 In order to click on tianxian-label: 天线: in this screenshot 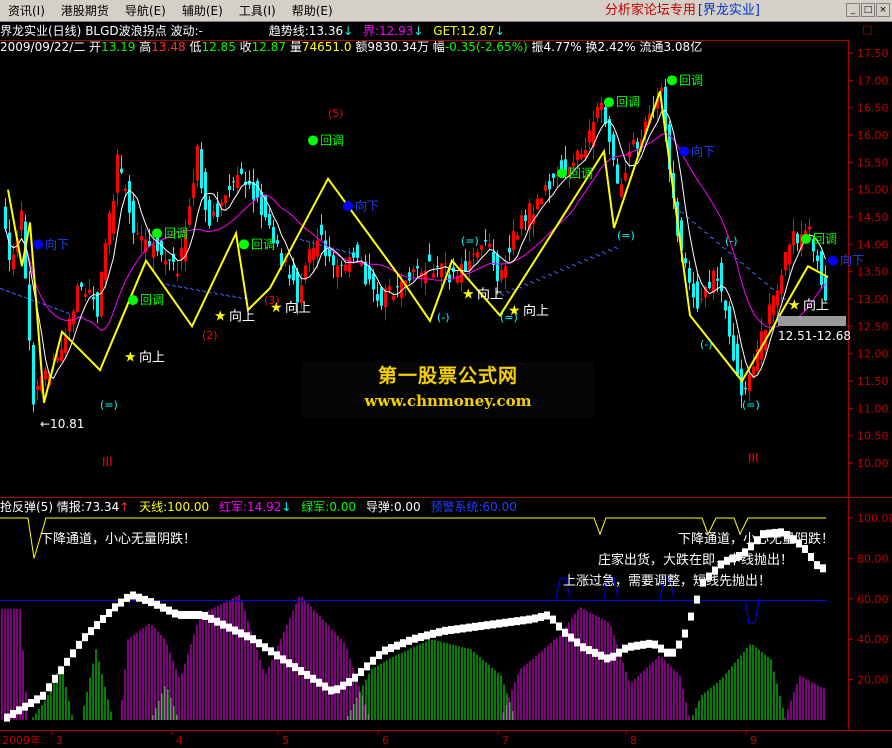, I will do `click(153, 507)`.